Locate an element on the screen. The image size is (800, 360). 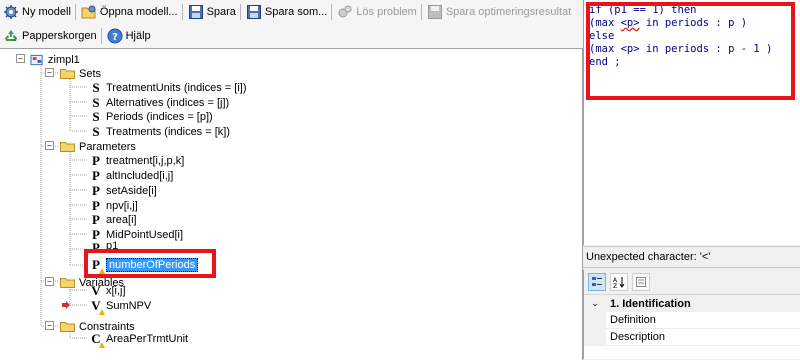
tree-item-label: x[i,j] is located at coordinates (116, 290).